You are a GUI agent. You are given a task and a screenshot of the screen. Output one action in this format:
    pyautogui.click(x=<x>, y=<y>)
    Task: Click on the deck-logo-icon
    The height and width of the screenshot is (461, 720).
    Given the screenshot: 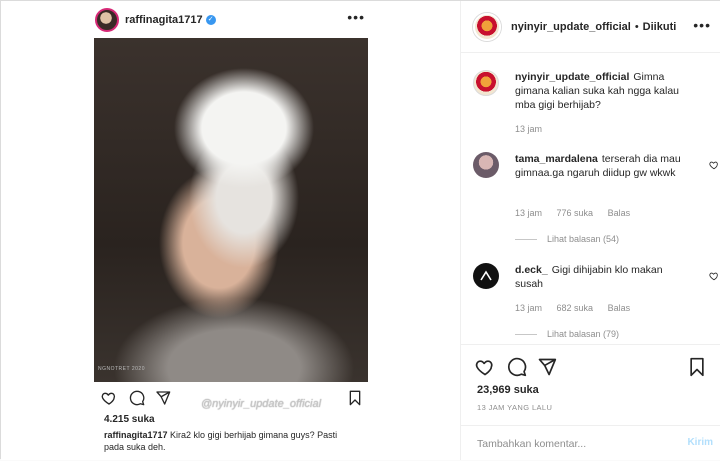 What is the action you would take?
    pyautogui.click(x=486, y=275)
    